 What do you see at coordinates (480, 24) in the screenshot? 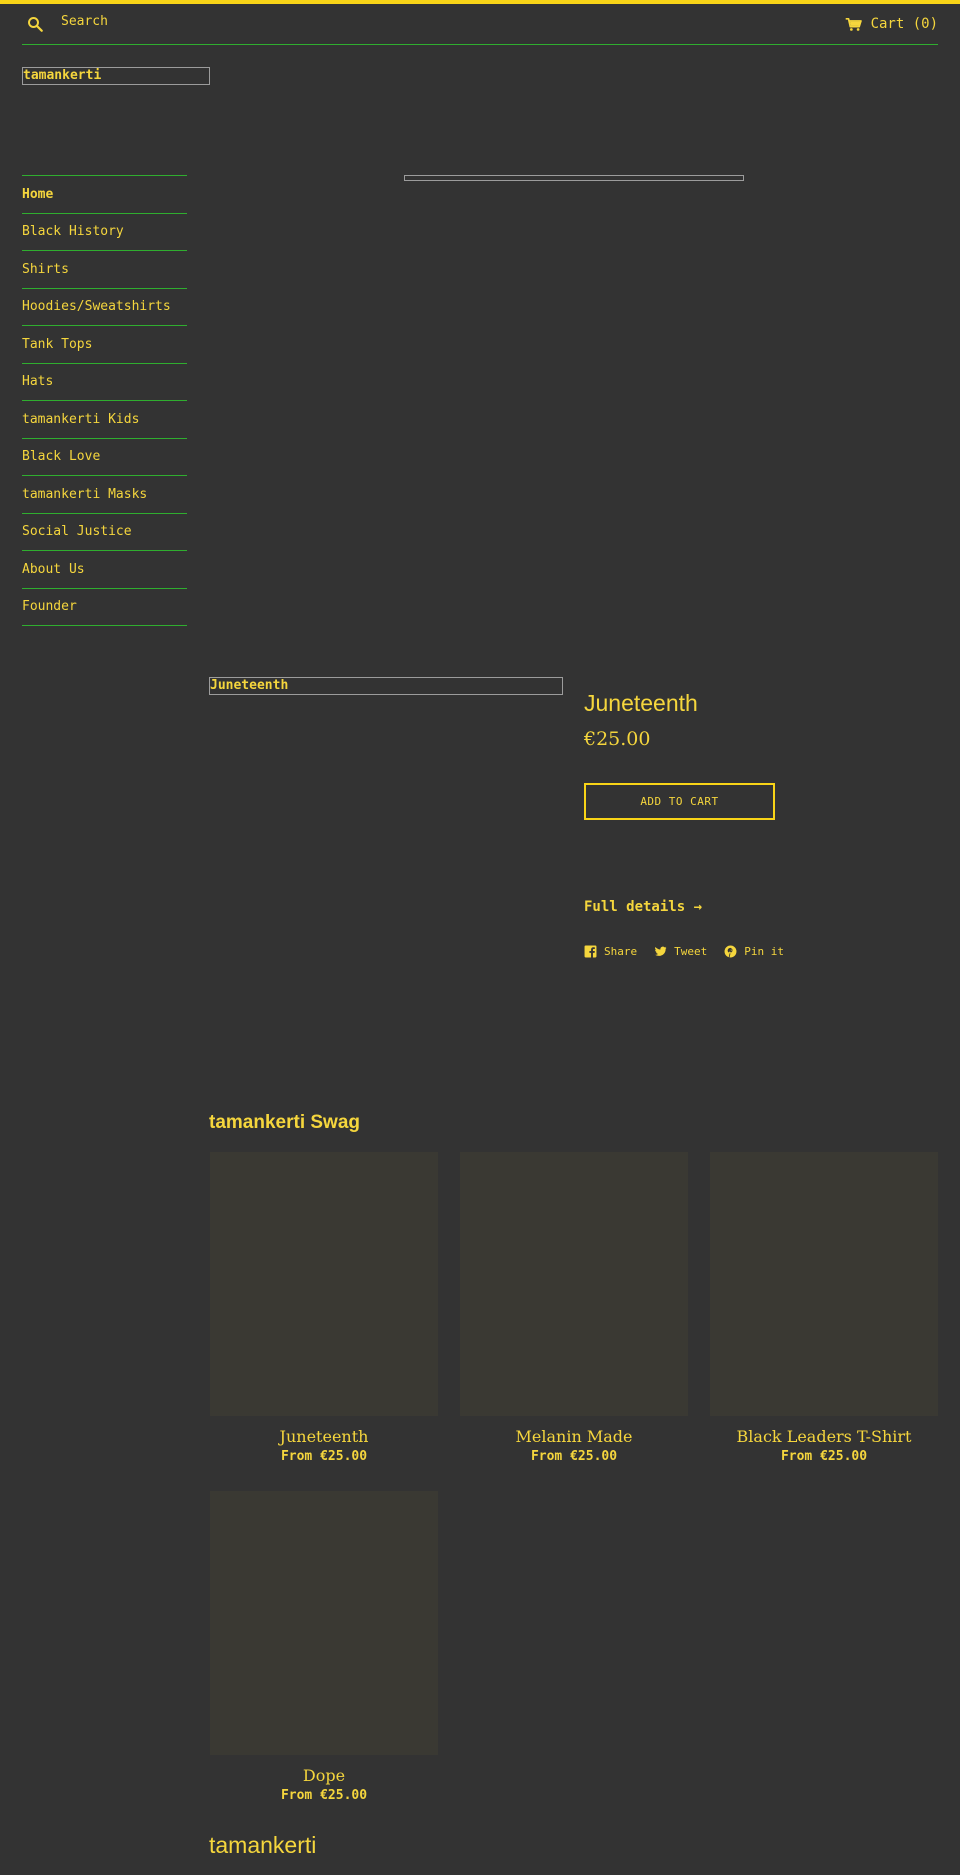
I see `site-header: Search Cart (0)` at bounding box center [480, 24].